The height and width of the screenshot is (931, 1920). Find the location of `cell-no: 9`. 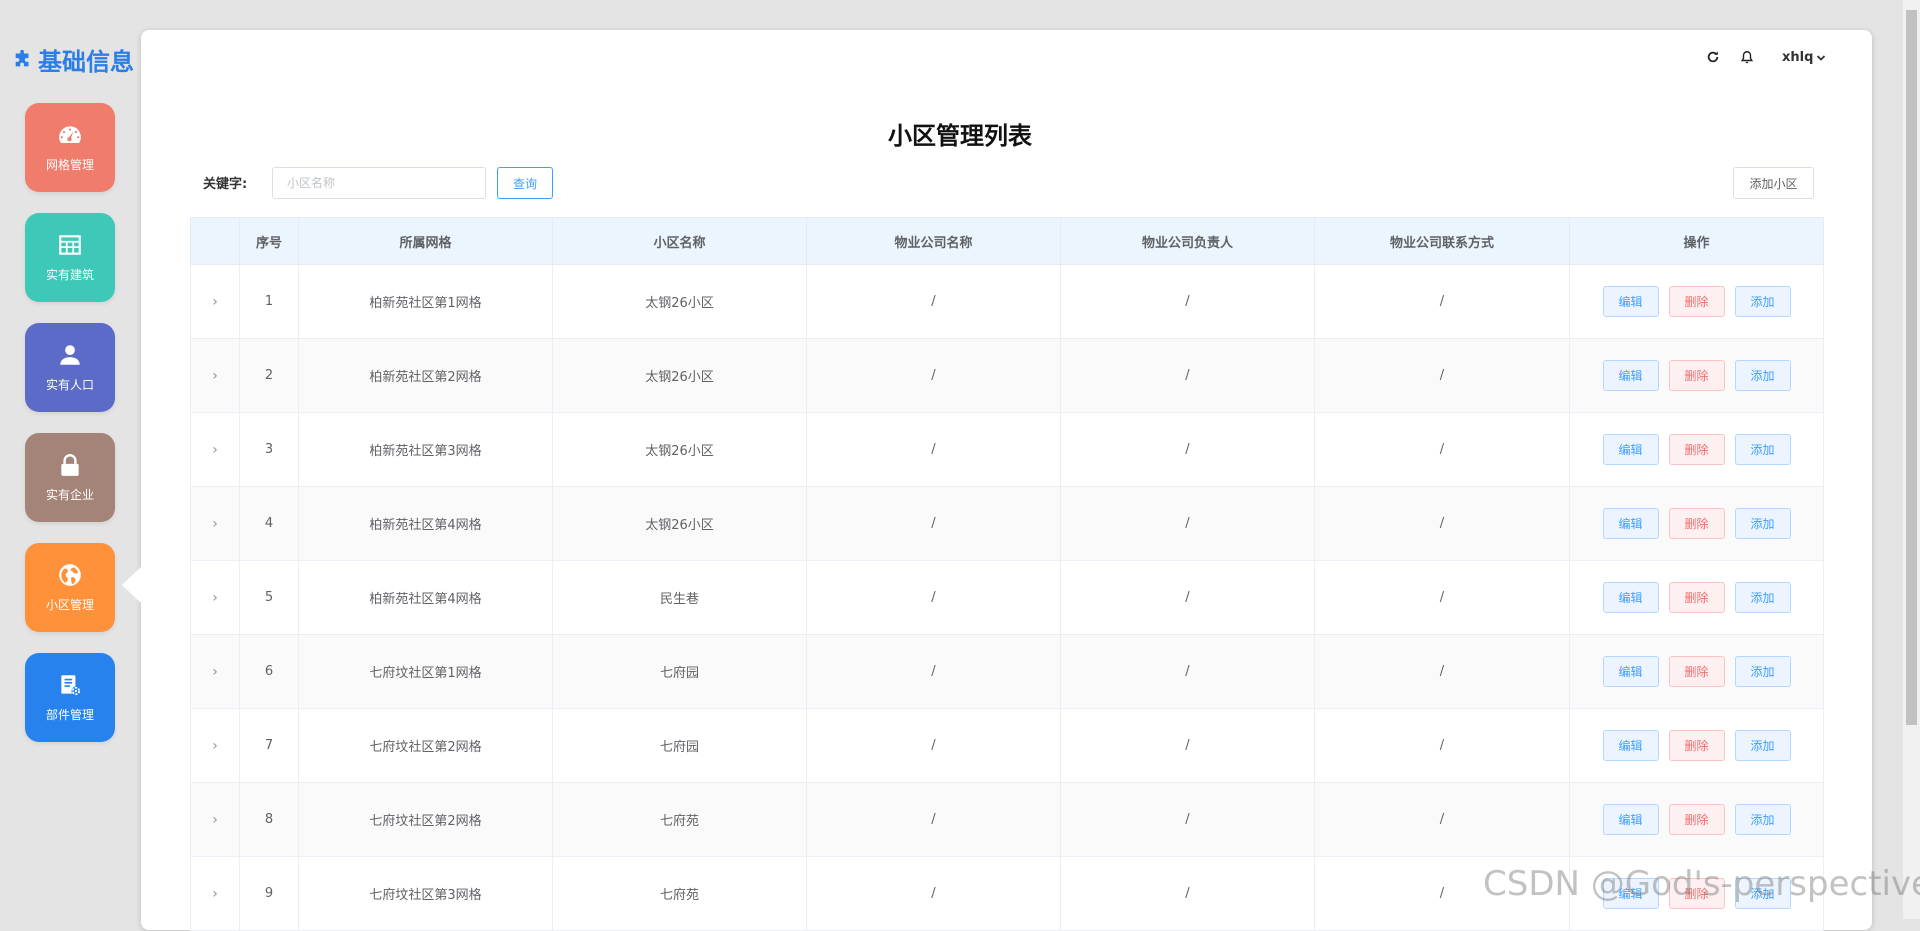

cell-no: 9 is located at coordinates (269, 893).